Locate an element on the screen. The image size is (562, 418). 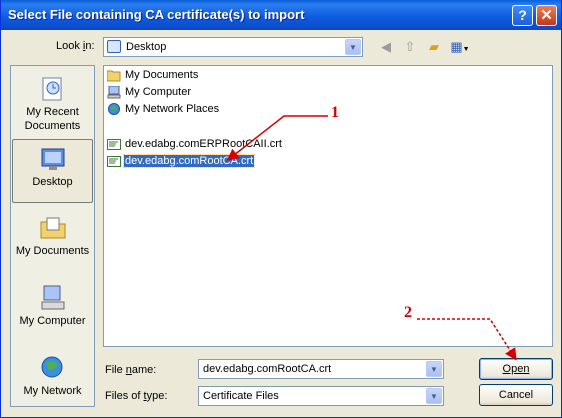
views-menu-icon: ▦▼ is located at coordinates (460, 47).